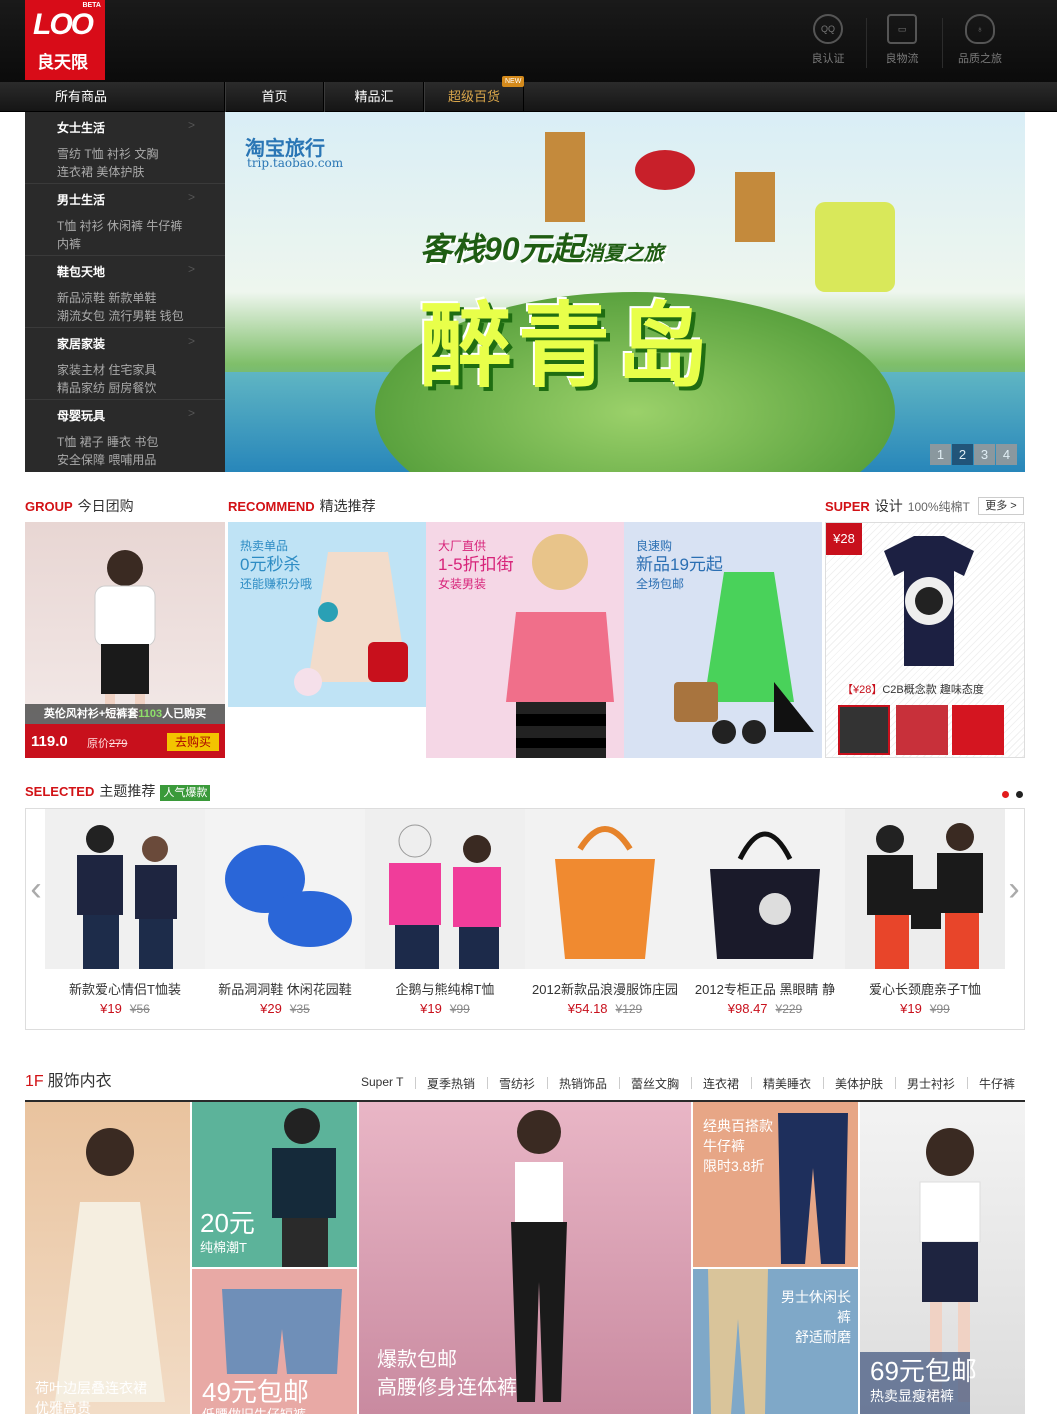 The width and height of the screenshot is (1057, 1414). What do you see at coordinates (141, 316) in the screenshot?
I see `category-links: 潮流女包 流行男鞋 钱包` at bounding box center [141, 316].